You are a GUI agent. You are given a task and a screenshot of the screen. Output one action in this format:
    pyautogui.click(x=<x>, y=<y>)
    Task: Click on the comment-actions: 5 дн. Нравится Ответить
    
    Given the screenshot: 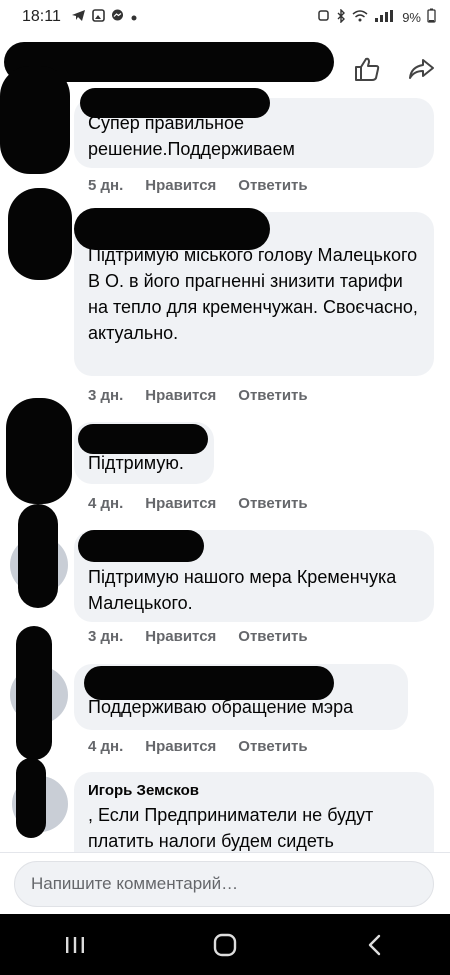 What is the action you would take?
    pyautogui.click(x=198, y=185)
    